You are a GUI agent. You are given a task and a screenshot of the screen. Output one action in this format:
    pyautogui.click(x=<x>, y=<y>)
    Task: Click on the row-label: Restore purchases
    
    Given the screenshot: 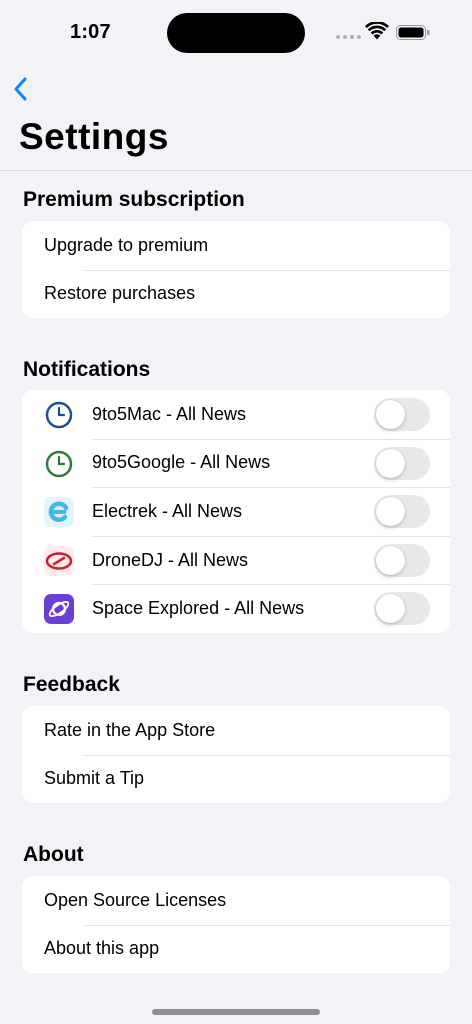 What is the action you would take?
    pyautogui.click(x=120, y=293)
    